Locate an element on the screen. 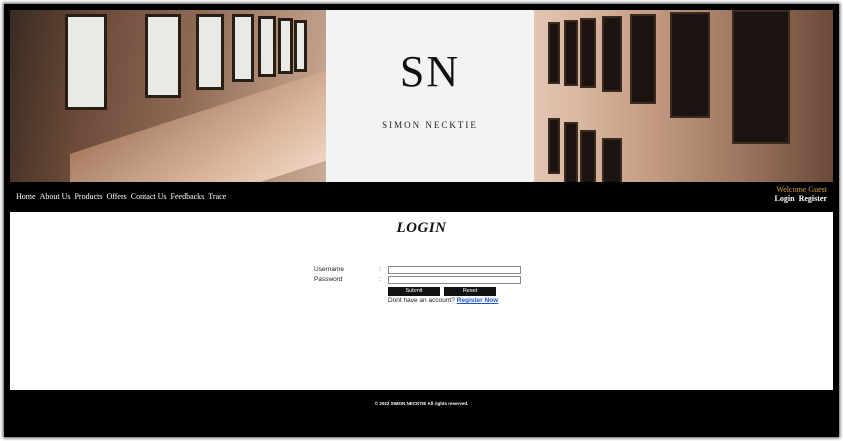 This screenshot has width=843, height=441. building-right-image is located at coordinates (683, 96).